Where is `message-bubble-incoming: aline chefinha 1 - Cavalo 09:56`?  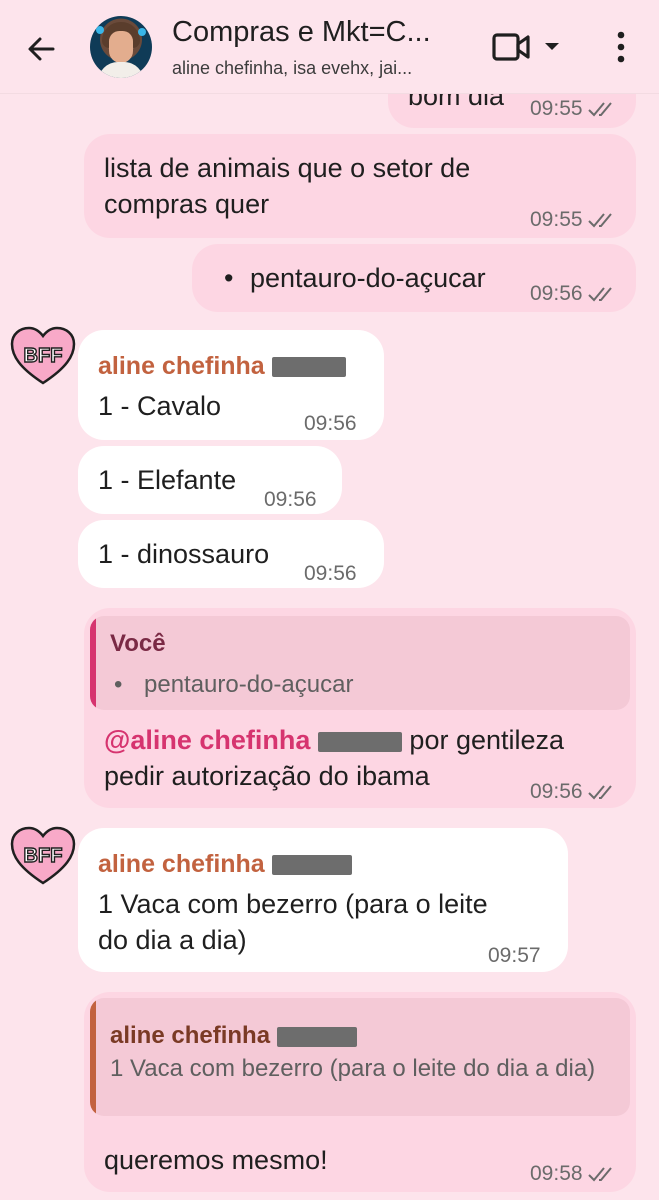
message-bubble-incoming: aline chefinha 1 - Cavalo 09:56 is located at coordinates (231, 385).